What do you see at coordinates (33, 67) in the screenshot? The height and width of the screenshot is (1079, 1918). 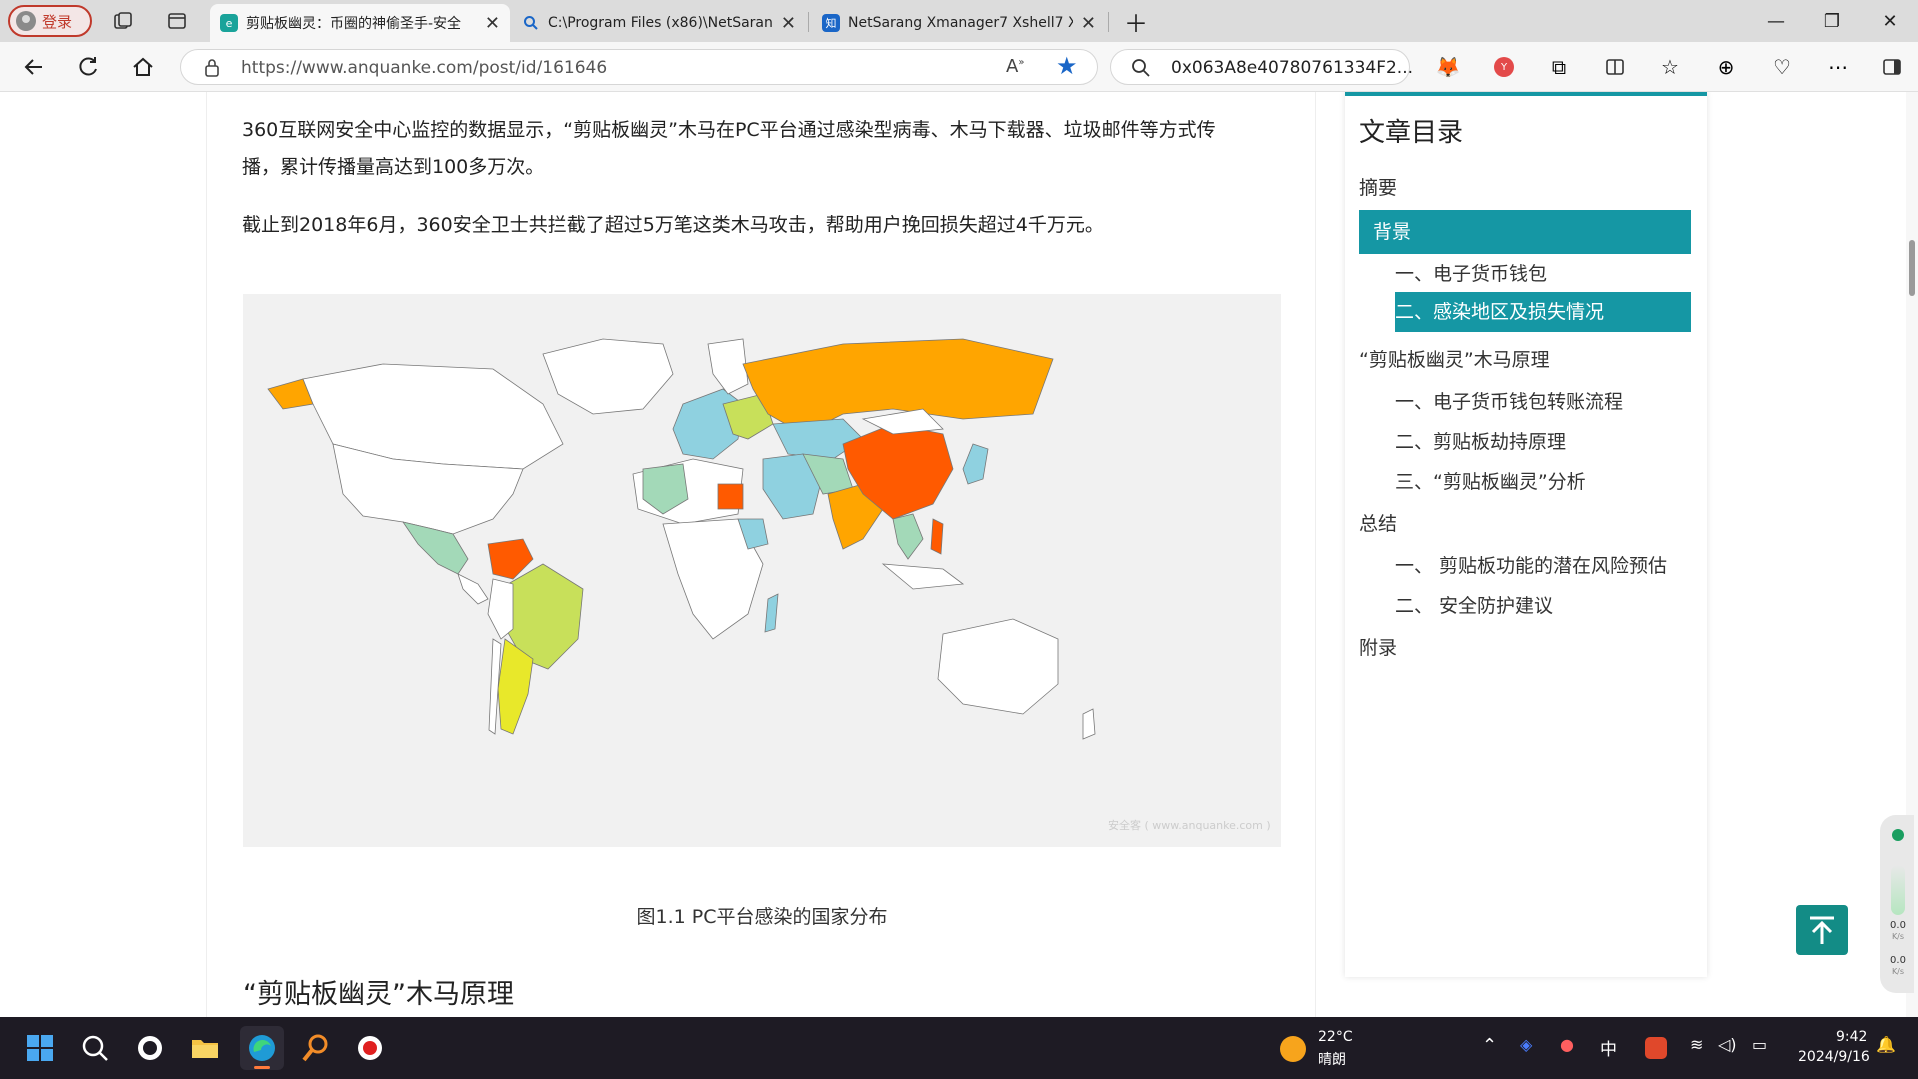 I see `back-arrow-icon` at bounding box center [33, 67].